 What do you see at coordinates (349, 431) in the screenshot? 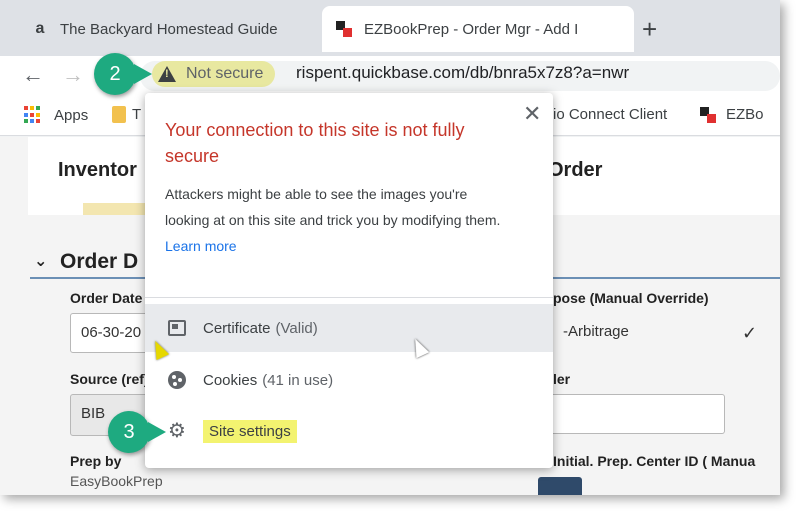
I see `site-settings-row: ⚙ Site settings` at bounding box center [349, 431].